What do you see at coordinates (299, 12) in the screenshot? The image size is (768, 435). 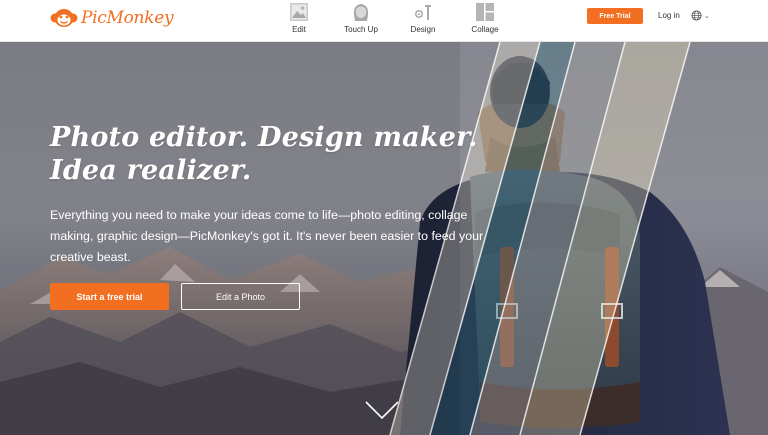 I see `image-icon` at bounding box center [299, 12].